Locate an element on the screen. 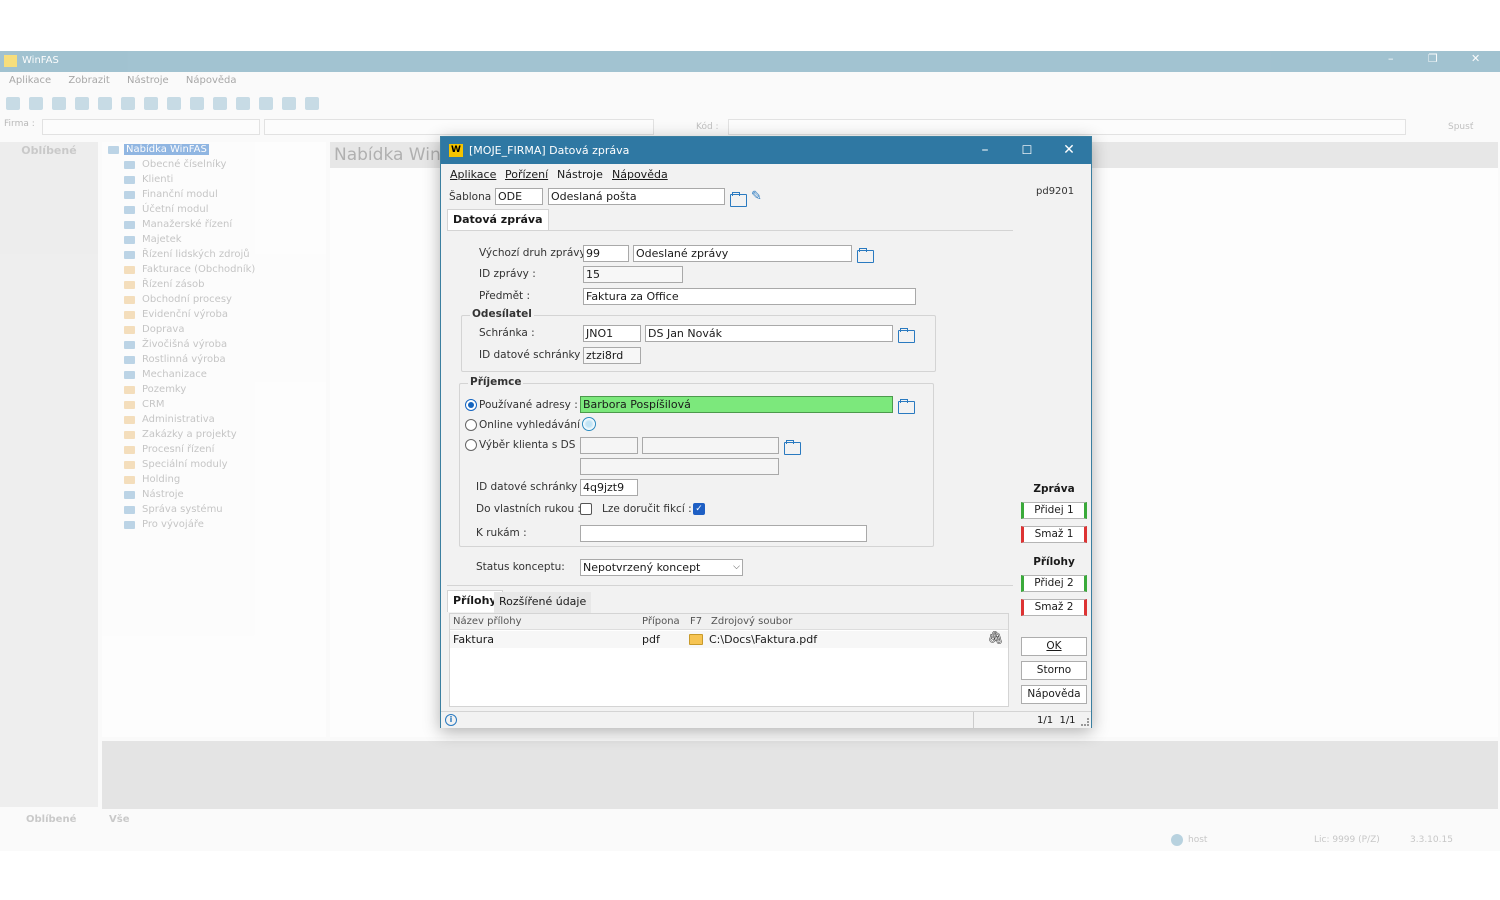 The height and width of the screenshot is (900, 1500). tree-item: Živočišná výroba is located at coordinates (214, 344).